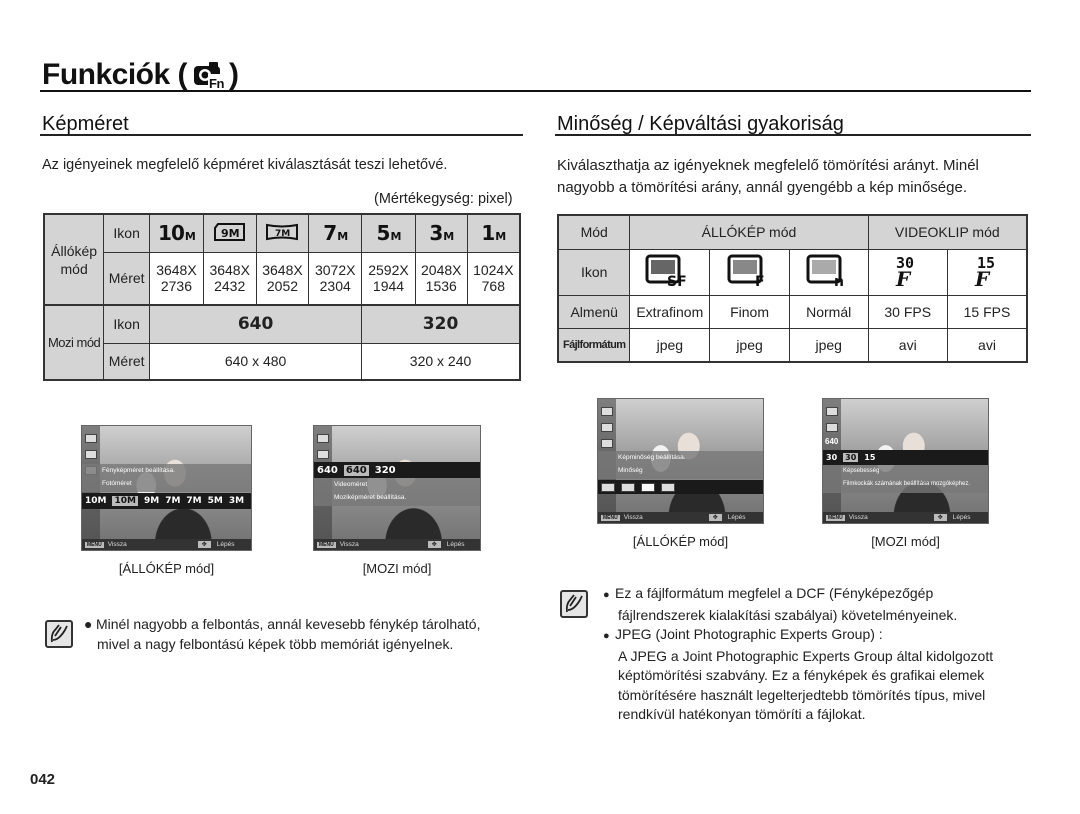 The width and height of the screenshot is (1080, 814). What do you see at coordinates (535, 91) in the screenshot?
I see `title-rule` at bounding box center [535, 91].